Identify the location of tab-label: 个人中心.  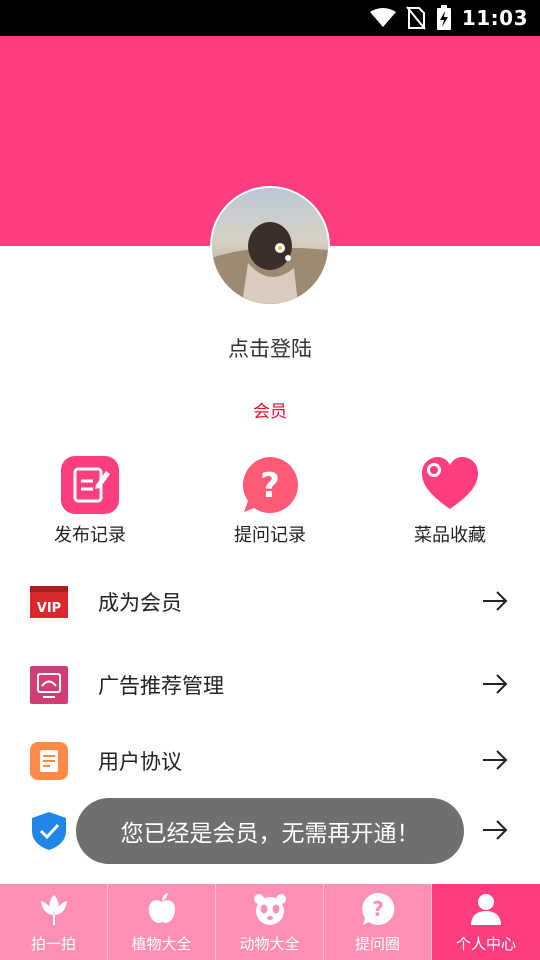
(485, 944).